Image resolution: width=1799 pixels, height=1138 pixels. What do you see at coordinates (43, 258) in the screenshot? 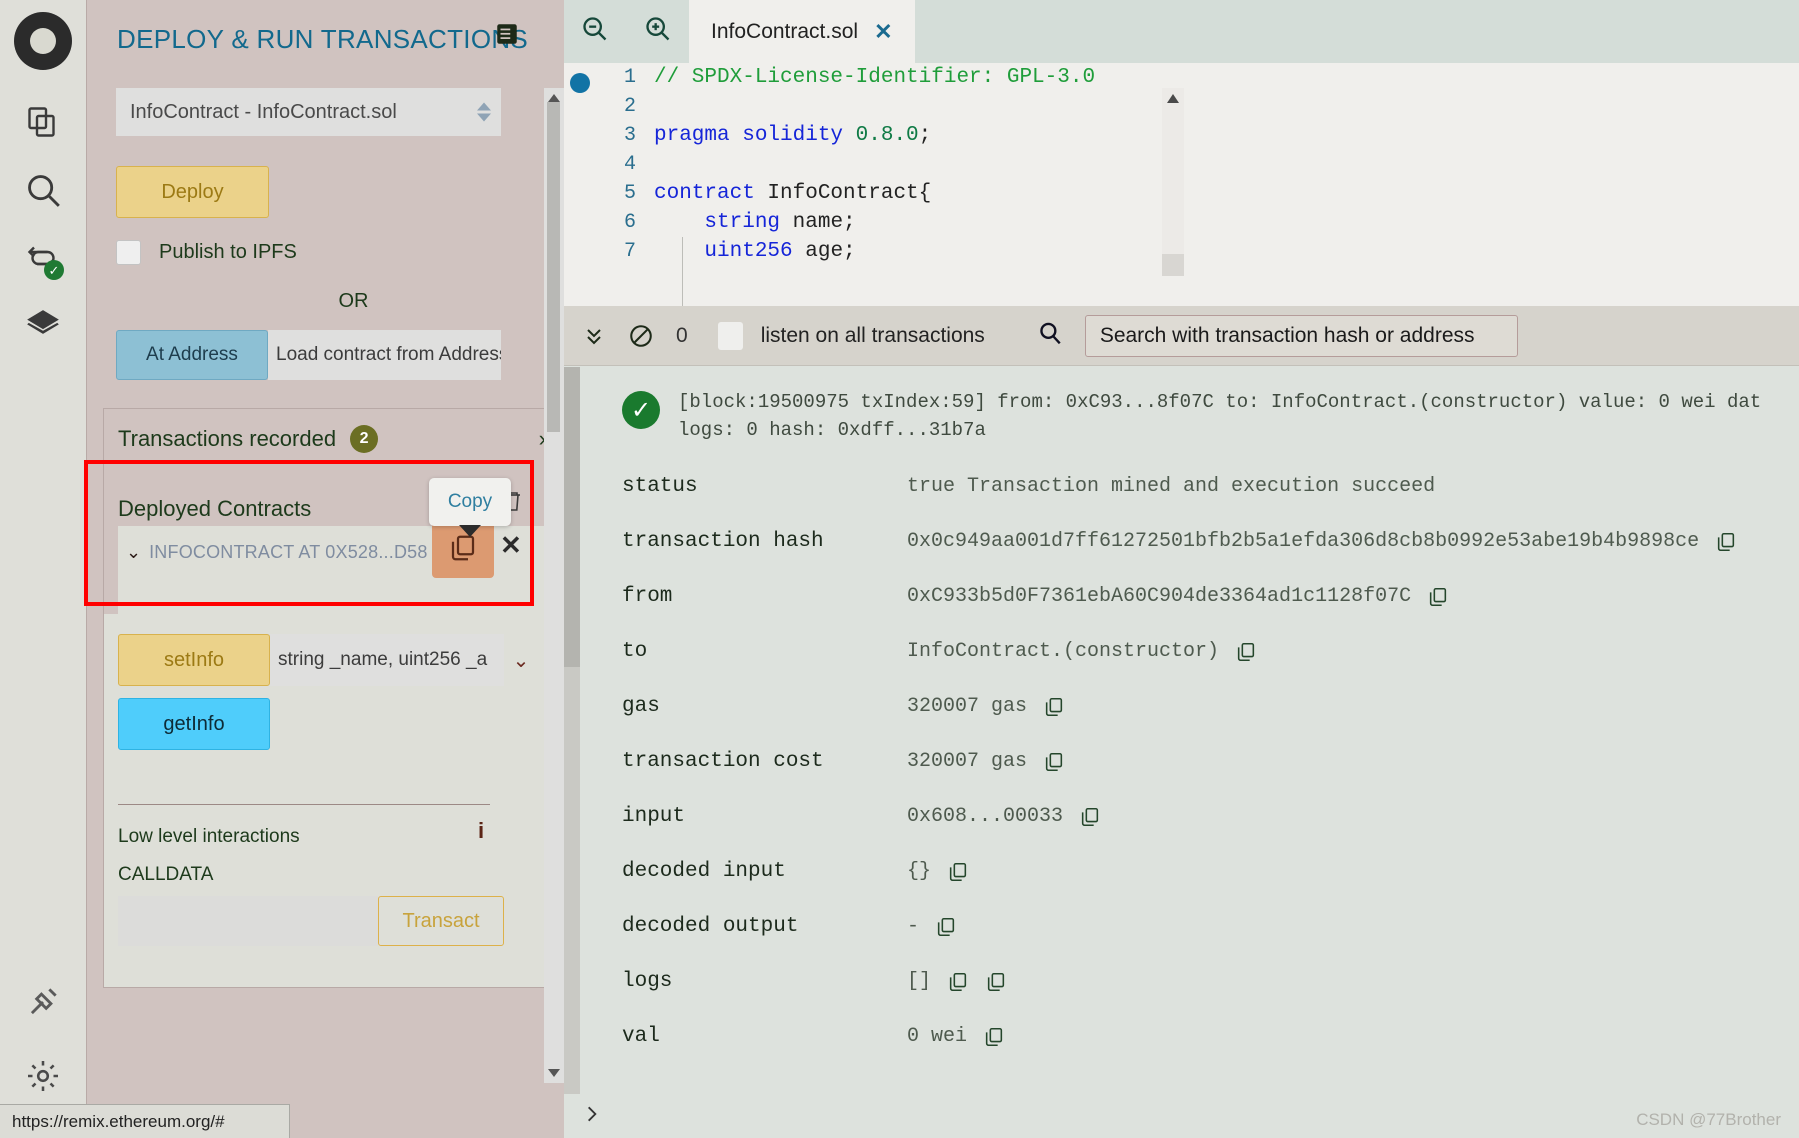
I see `solidity-compiler-icon: ✓` at bounding box center [43, 258].